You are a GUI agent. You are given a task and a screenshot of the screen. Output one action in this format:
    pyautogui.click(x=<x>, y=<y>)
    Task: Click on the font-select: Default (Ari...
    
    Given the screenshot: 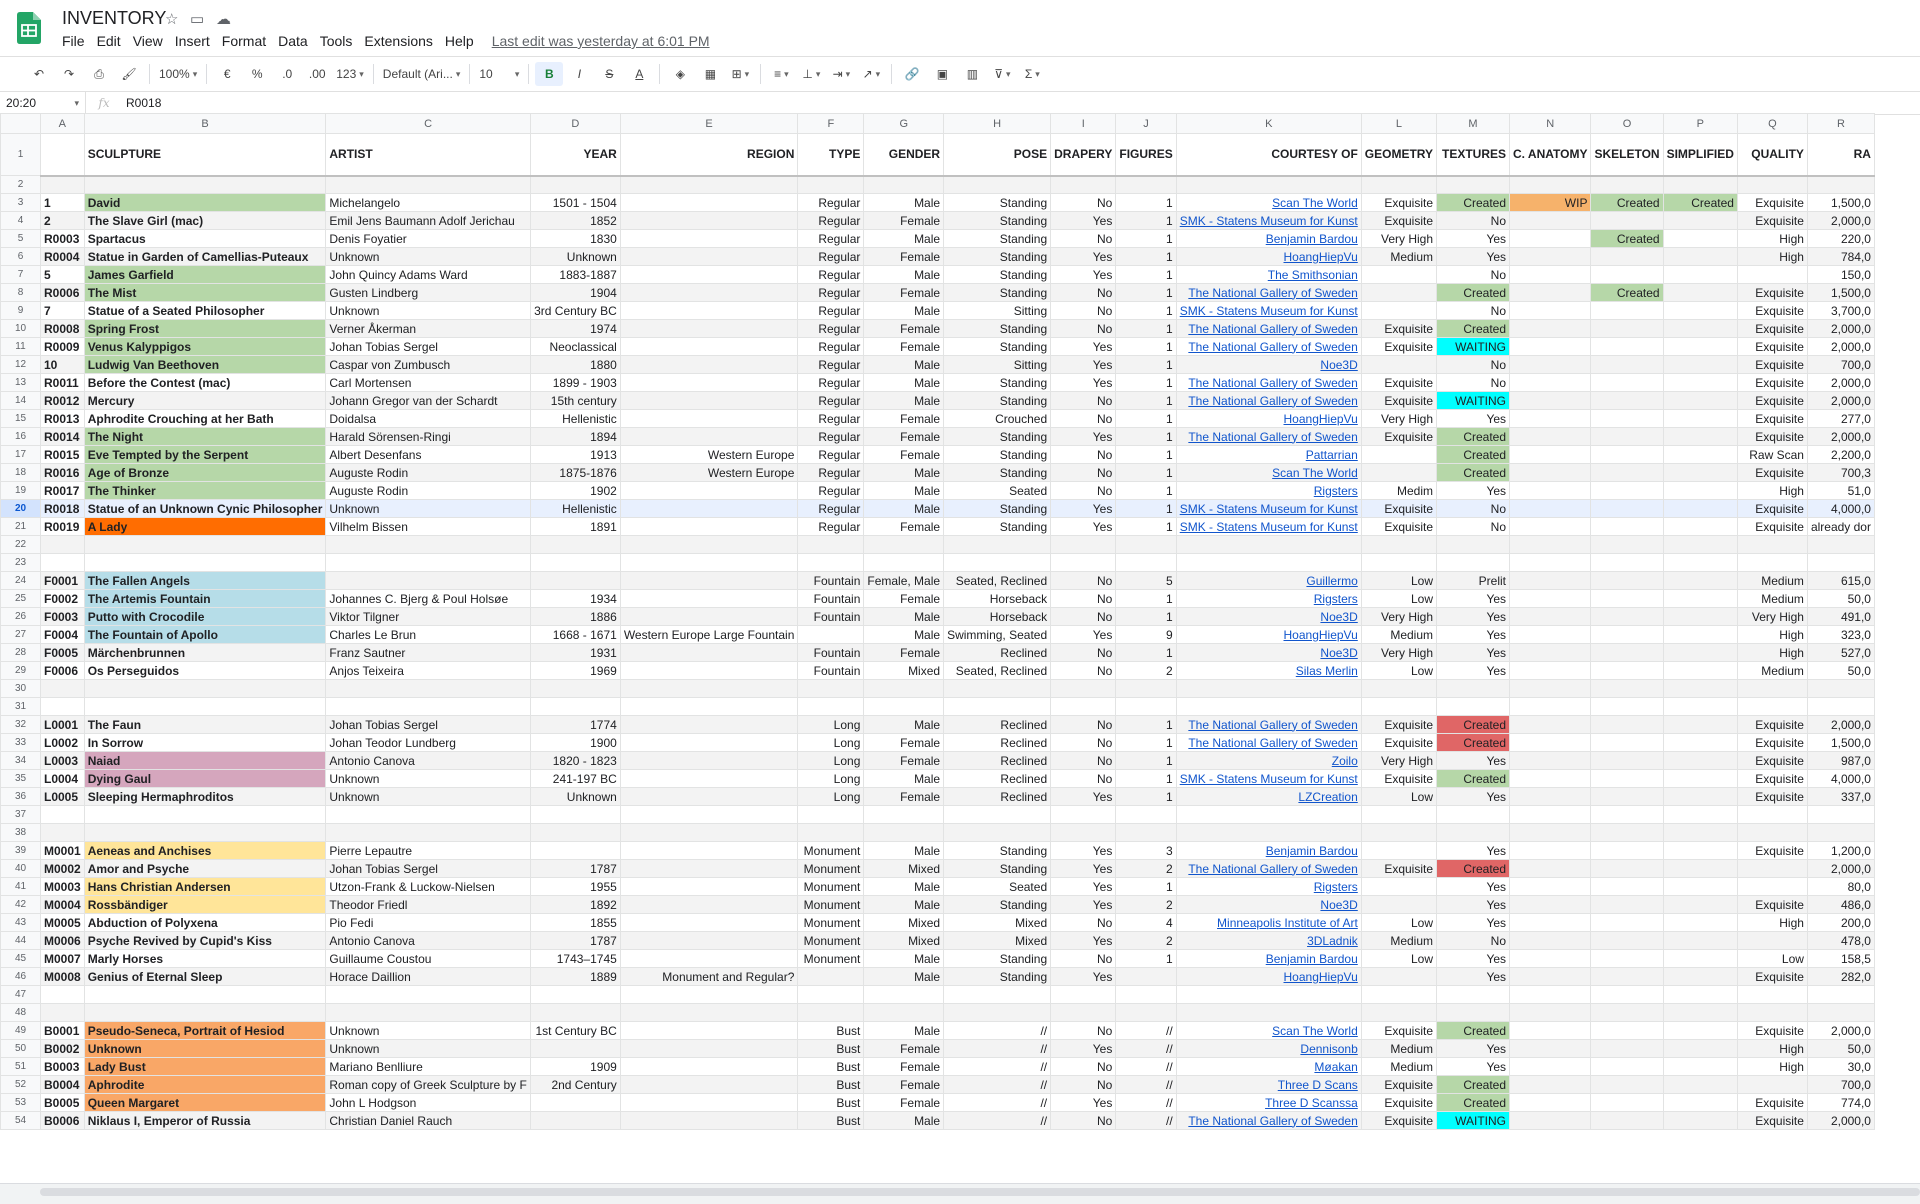 What is the action you would take?
    pyautogui.click(x=422, y=74)
    